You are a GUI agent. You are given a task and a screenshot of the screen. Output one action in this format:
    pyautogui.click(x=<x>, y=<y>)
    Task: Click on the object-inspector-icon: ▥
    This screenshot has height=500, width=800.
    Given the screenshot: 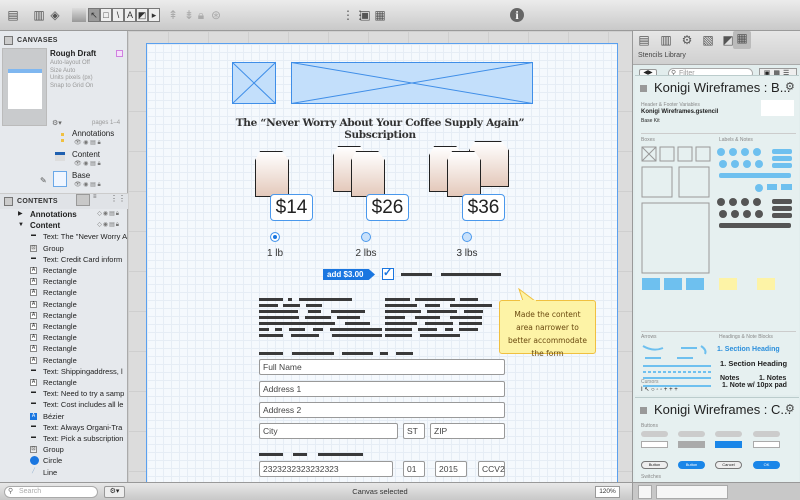 What is the action you would take?
    pyautogui.click(x=666, y=40)
    